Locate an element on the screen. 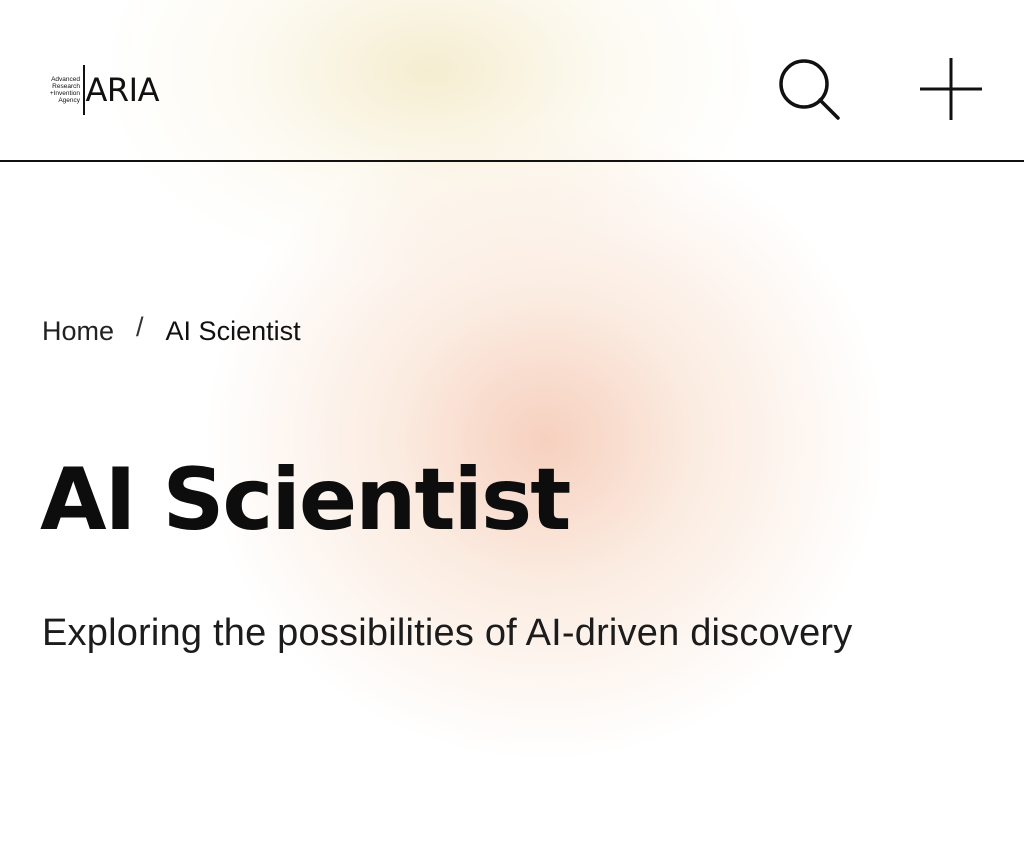  logo-line-2: Research is located at coordinates (66, 86).